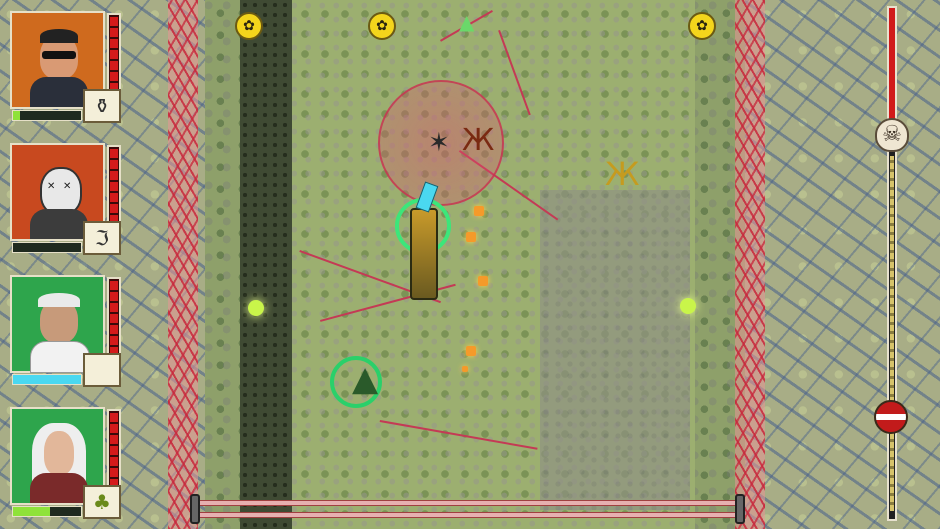 This screenshot has height=529, width=940. What do you see at coordinates (478, 141) in the screenshot?
I see `enemy-brute: Ж` at bounding box center [478, 141].